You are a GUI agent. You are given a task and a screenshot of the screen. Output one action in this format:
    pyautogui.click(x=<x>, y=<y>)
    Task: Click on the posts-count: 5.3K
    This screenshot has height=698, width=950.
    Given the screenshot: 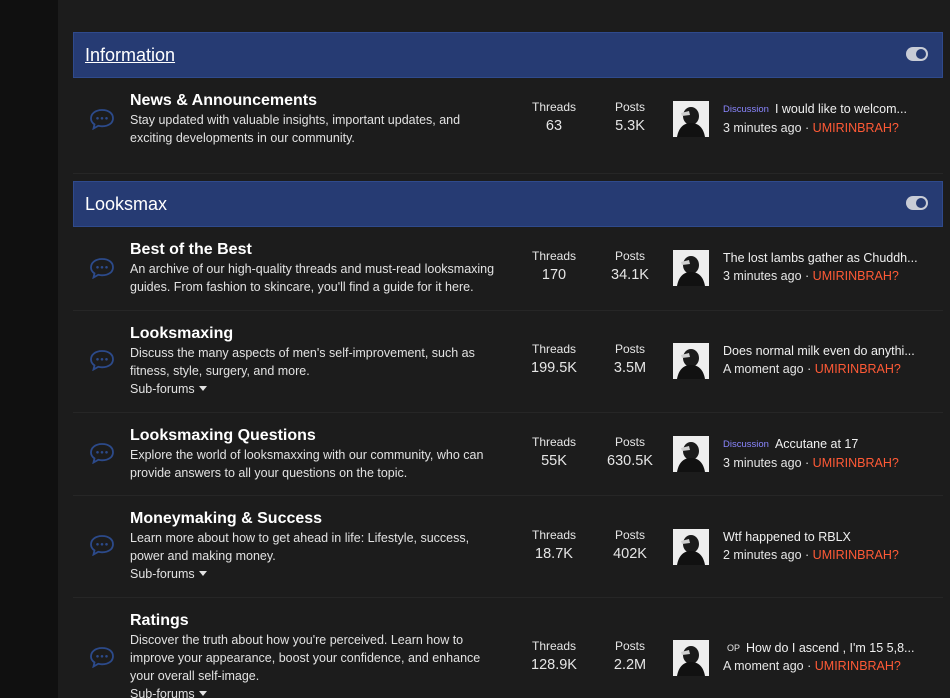 What is the action you would take?
    pyautogui.click(x=630, y=126)
    